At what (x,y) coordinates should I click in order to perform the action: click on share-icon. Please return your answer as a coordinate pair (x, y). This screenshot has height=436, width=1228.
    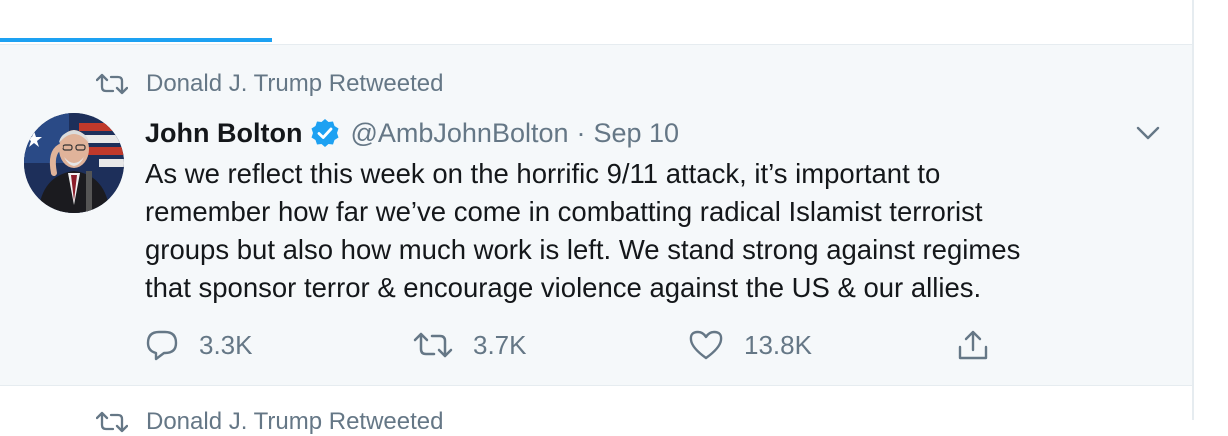
    Looking at the image, I should click on (973, 345).